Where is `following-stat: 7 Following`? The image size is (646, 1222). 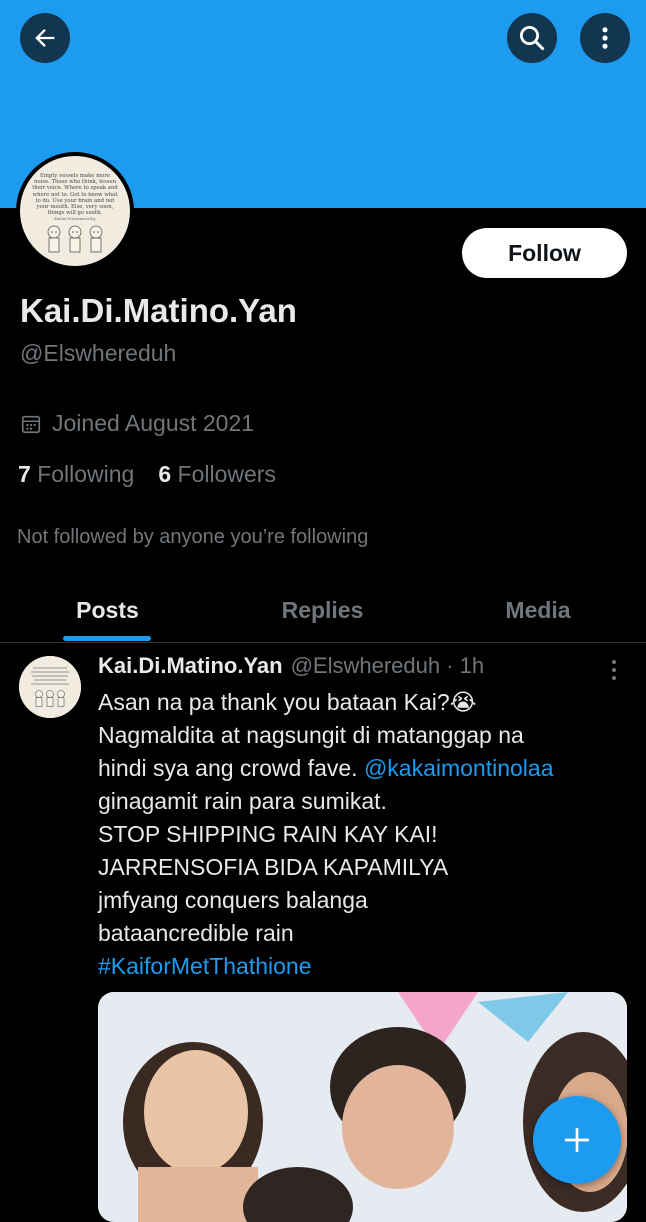
following-stat: 7 Following is located at coordinates (76, 474).